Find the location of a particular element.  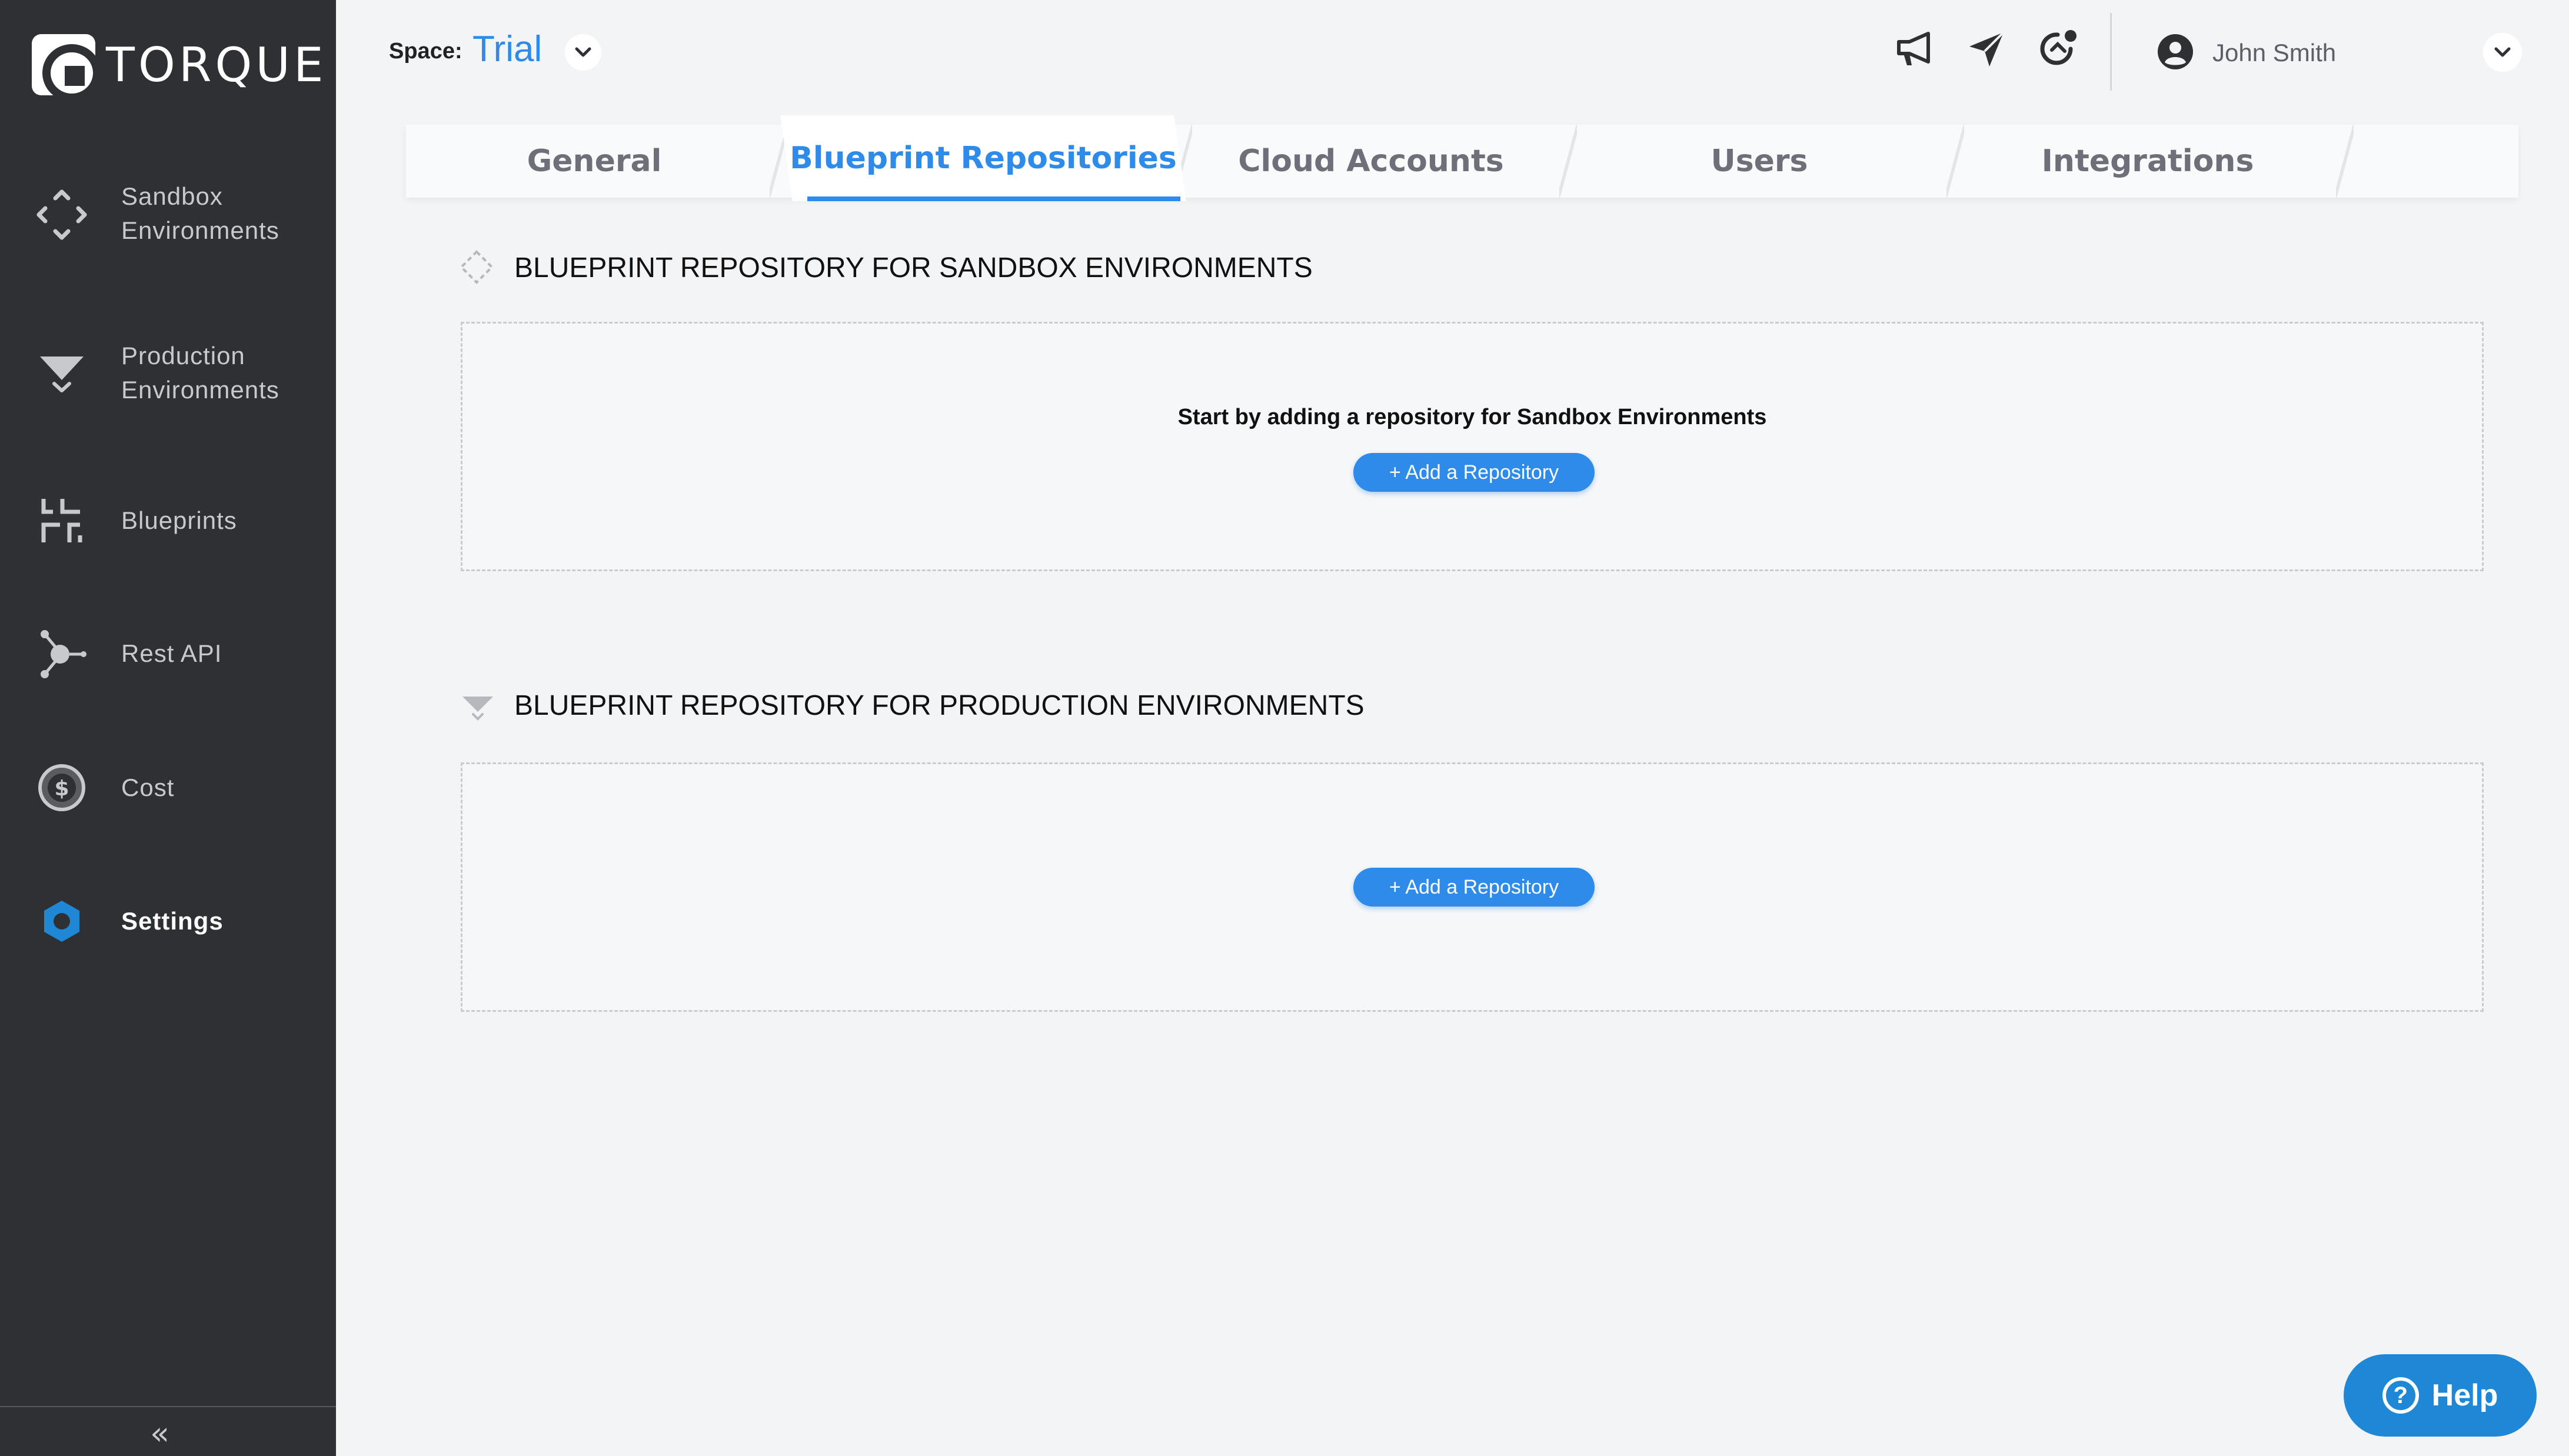

sidebar-item-label: Sandbox Environments is located at coordinates (200, 213).